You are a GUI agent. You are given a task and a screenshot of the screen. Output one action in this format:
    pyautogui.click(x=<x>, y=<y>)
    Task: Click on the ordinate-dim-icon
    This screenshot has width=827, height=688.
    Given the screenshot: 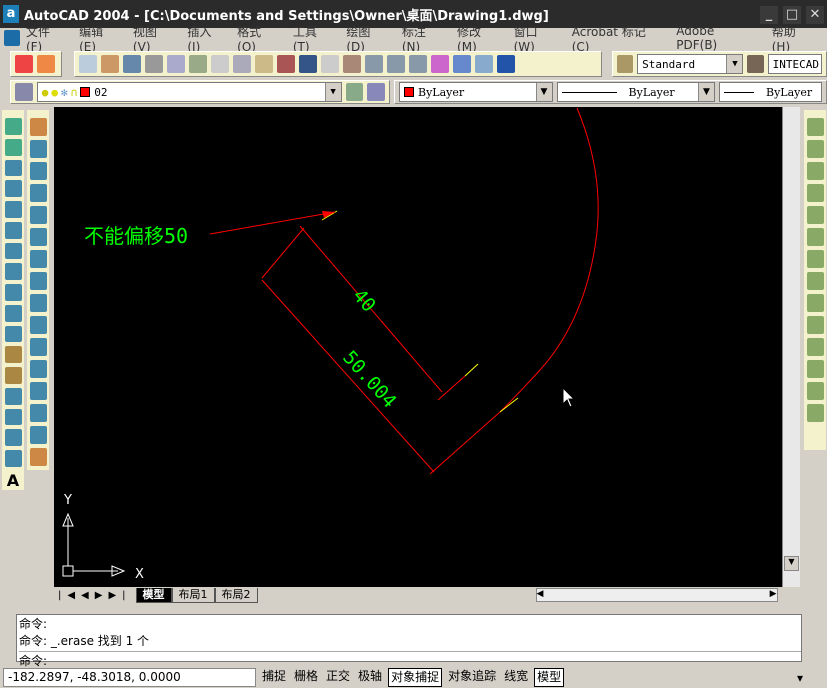 What is the action you would take?
    pyautogui.click(x=815, y=171)
    